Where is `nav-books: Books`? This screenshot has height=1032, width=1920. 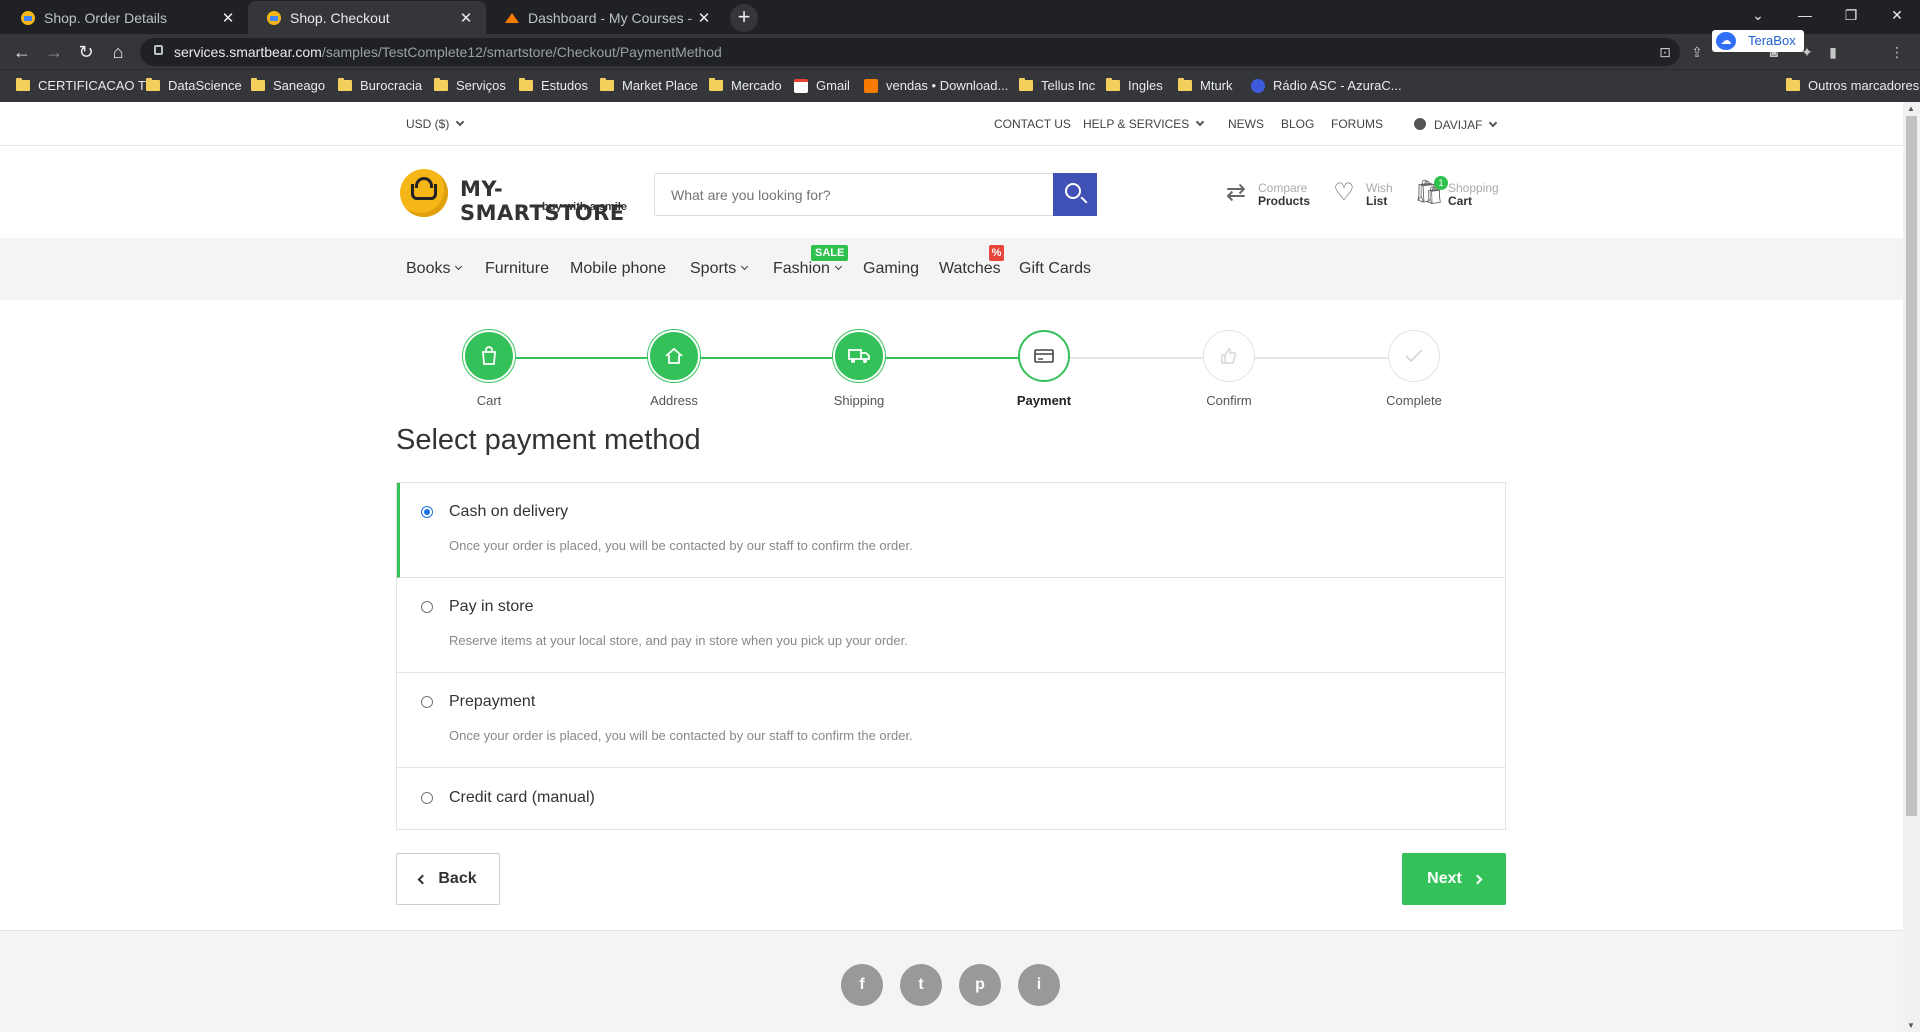 nav-books: Books is located at coordinates (434, 269).